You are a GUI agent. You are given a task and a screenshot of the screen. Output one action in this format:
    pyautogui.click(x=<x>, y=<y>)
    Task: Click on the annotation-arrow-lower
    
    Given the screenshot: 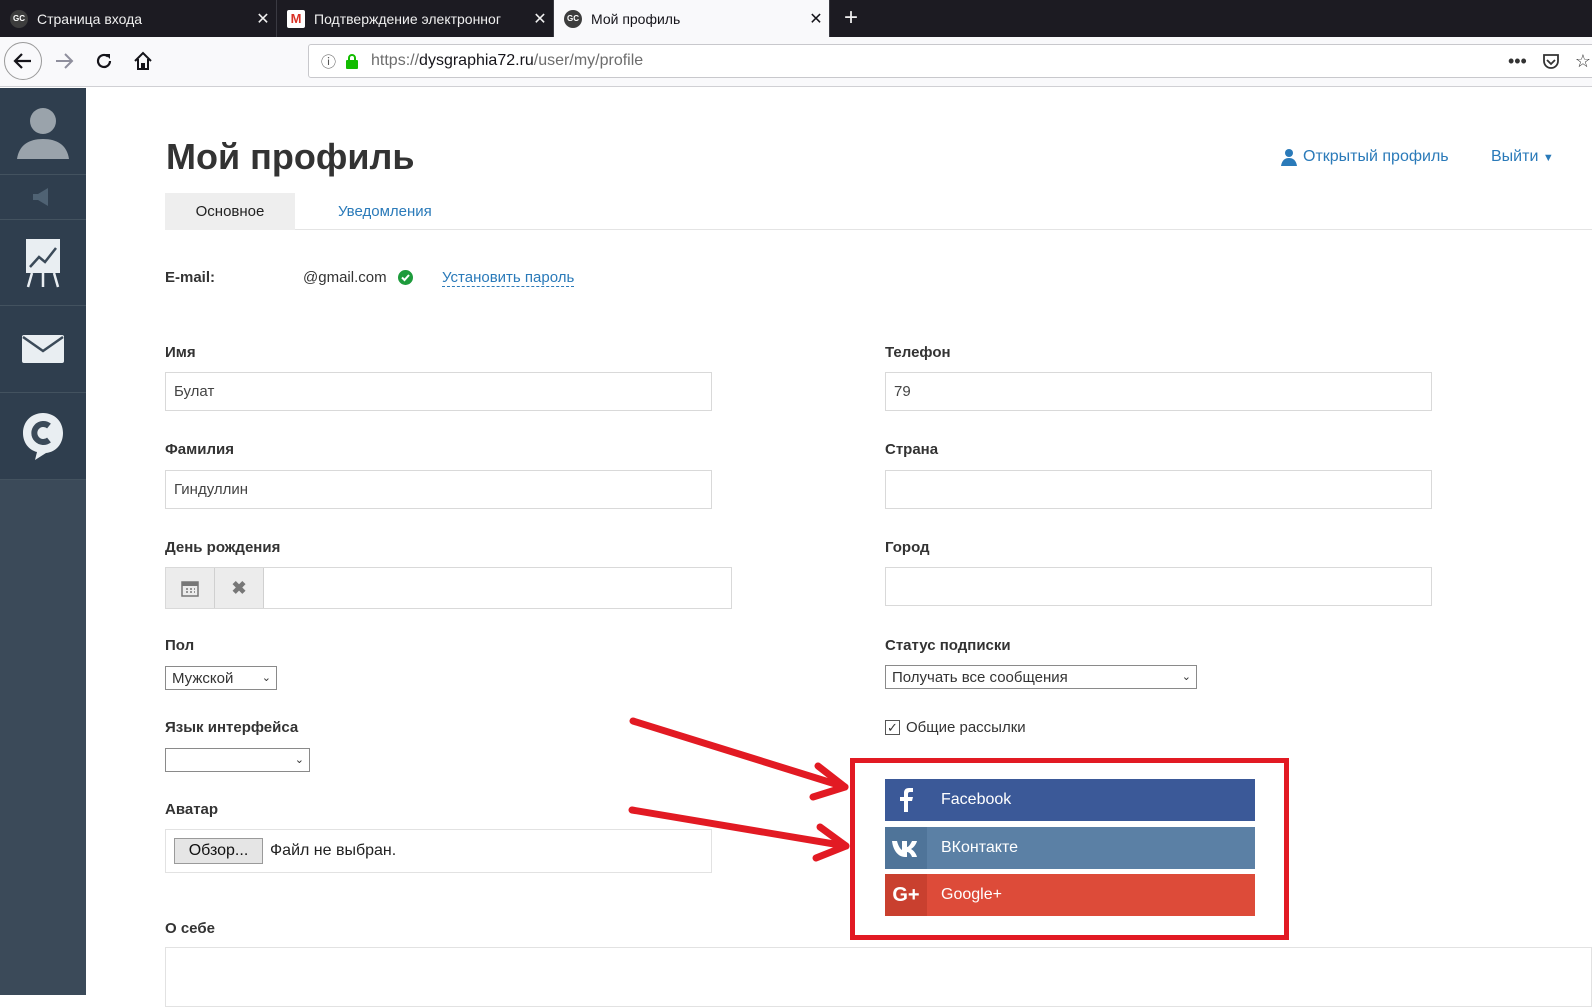 What is the action you would take?
    pyautogui.click(x=739, y=834)
    